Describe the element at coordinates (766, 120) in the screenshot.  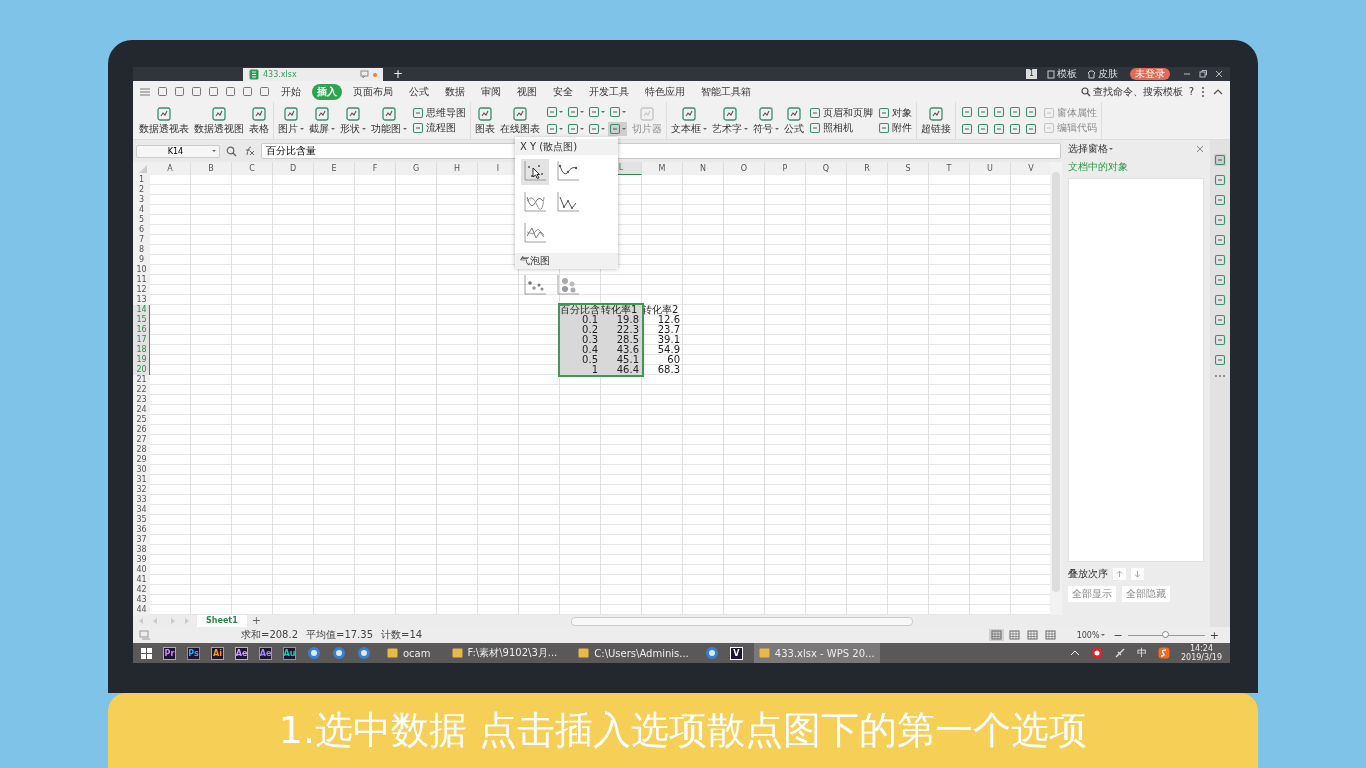
I see `ribbon-button: 符号` at that location.